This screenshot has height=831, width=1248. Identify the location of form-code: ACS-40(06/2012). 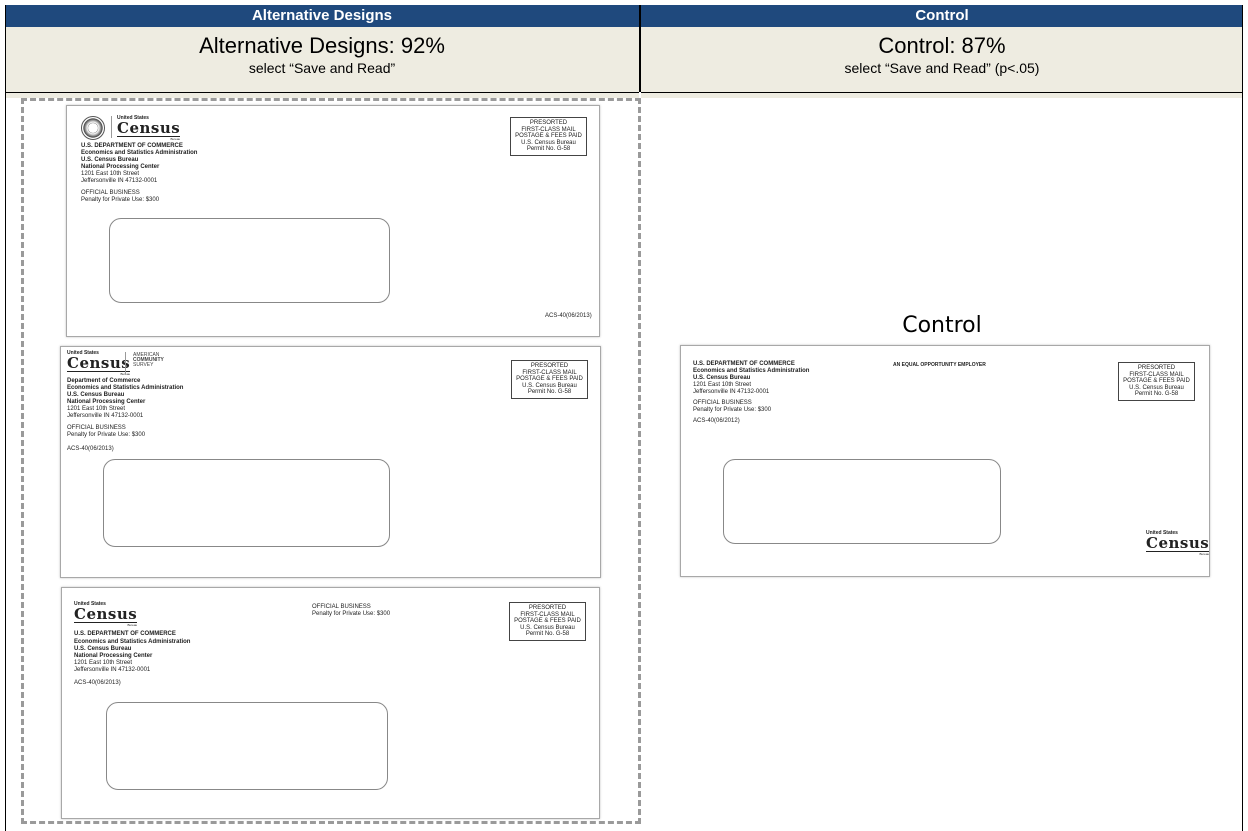
(716, 421).